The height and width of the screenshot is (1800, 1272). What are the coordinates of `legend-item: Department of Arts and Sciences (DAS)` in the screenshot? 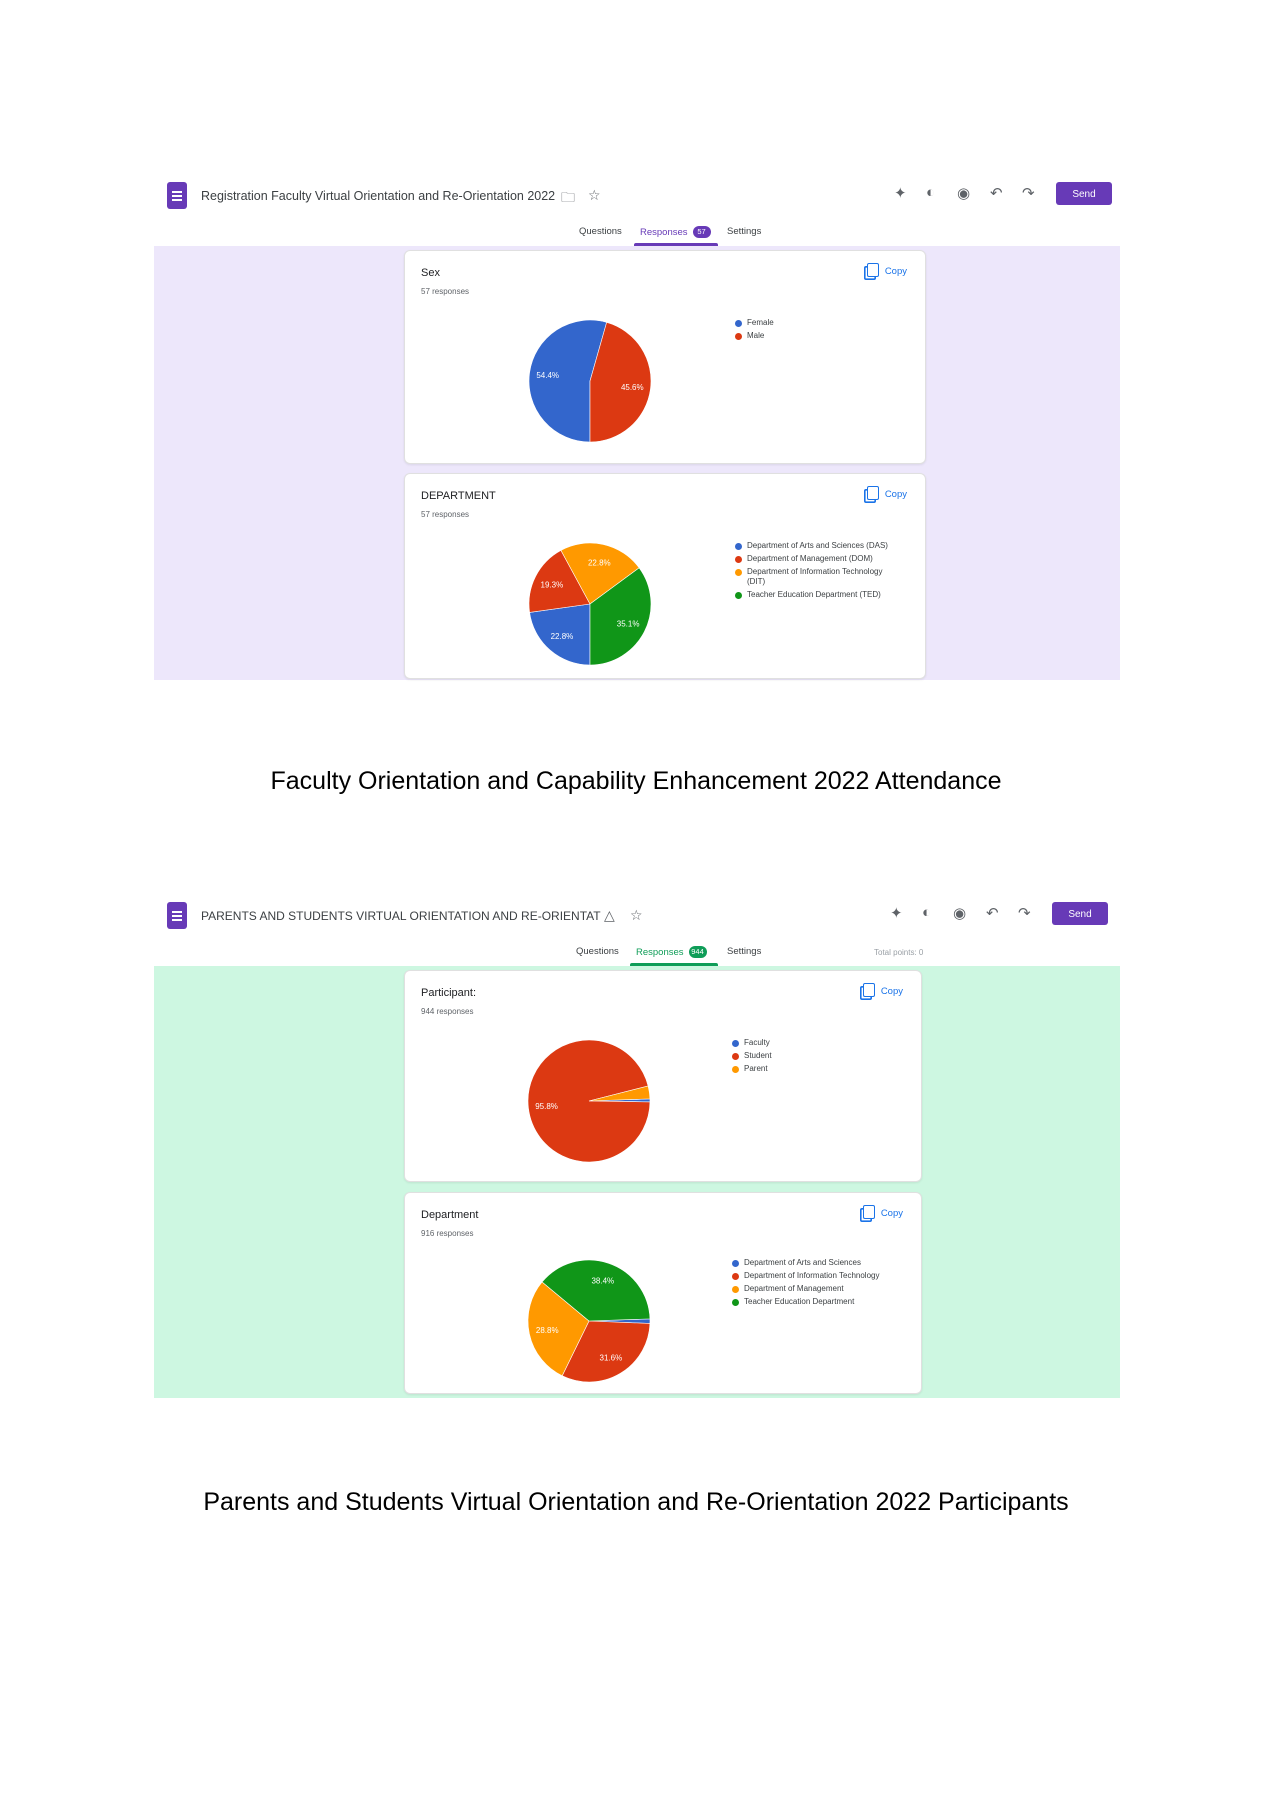 It's located at (817, 546).